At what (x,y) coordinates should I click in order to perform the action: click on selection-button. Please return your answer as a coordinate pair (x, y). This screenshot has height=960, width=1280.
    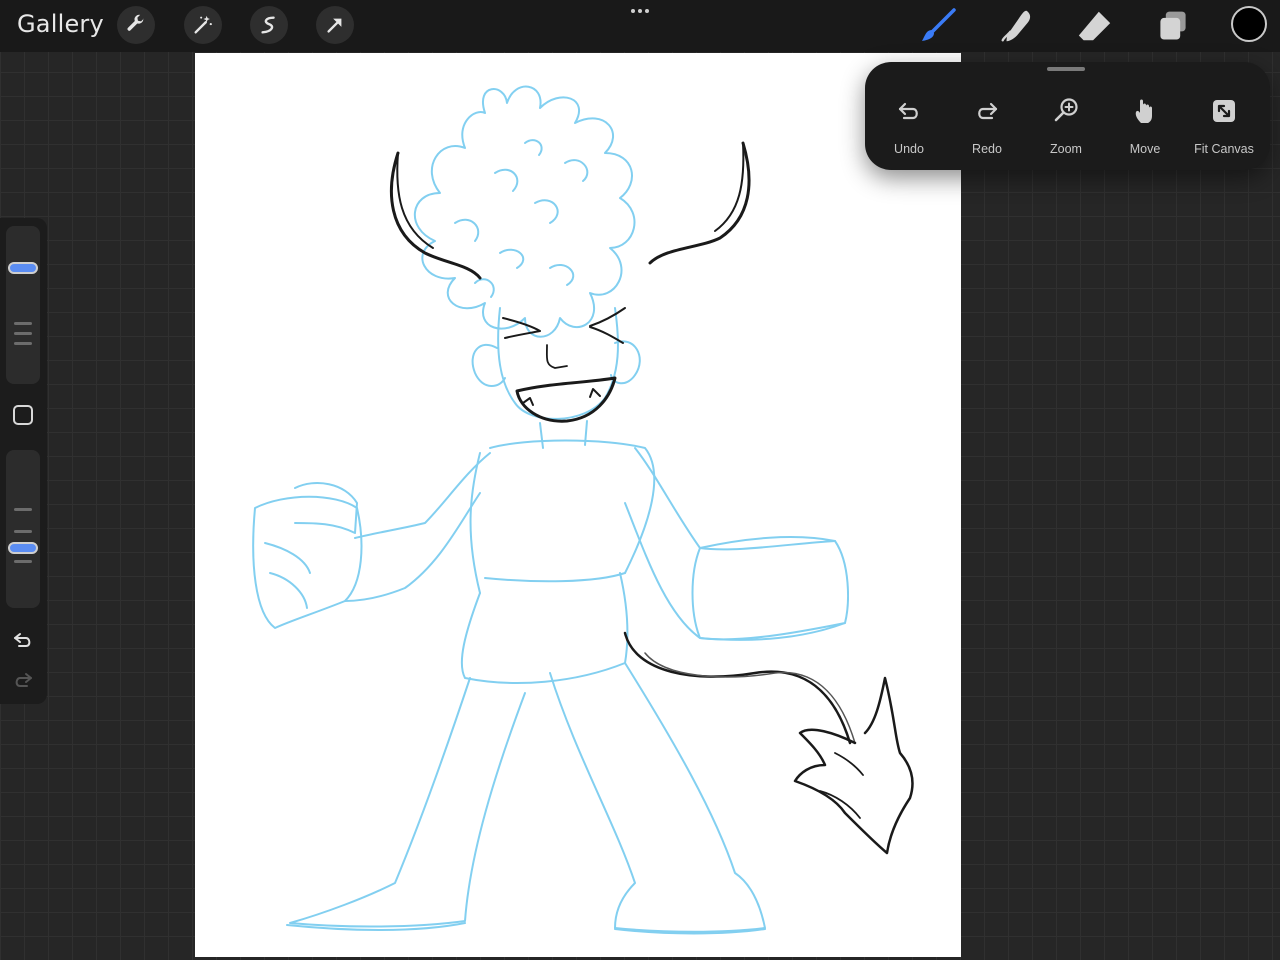
    Looking at the image, I should click on (269, 25).